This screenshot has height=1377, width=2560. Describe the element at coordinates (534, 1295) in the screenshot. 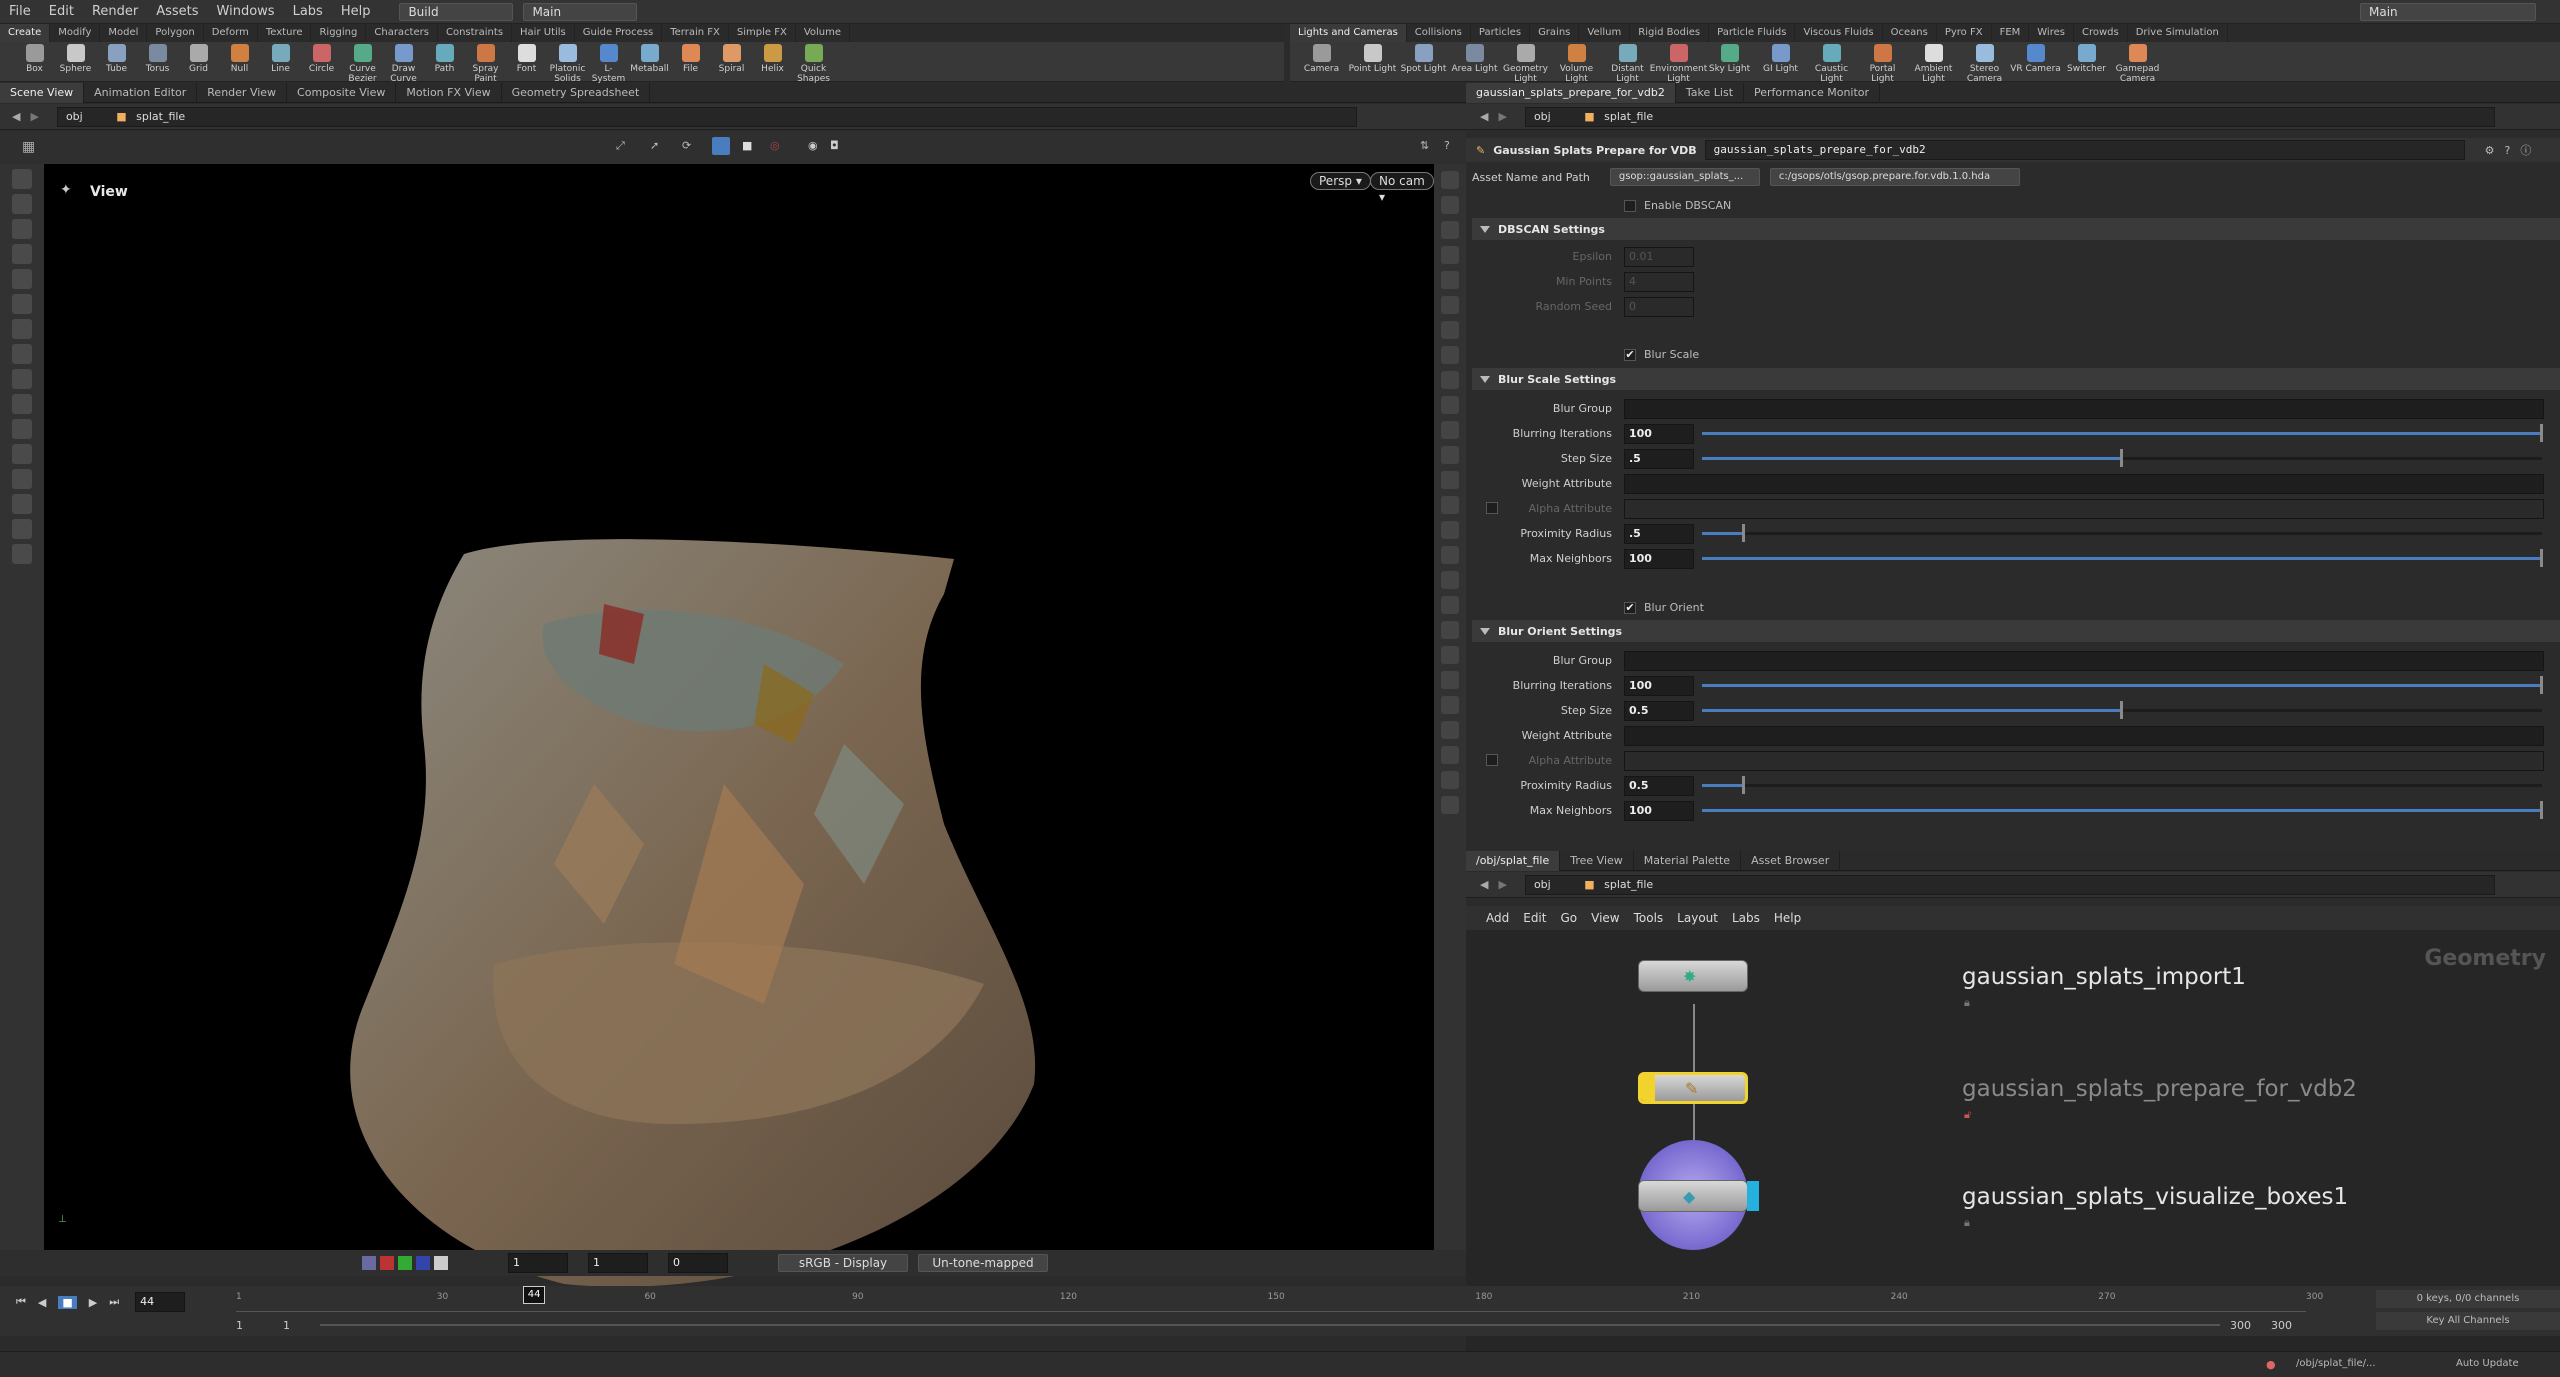

I see `playhead: 44` at that location.